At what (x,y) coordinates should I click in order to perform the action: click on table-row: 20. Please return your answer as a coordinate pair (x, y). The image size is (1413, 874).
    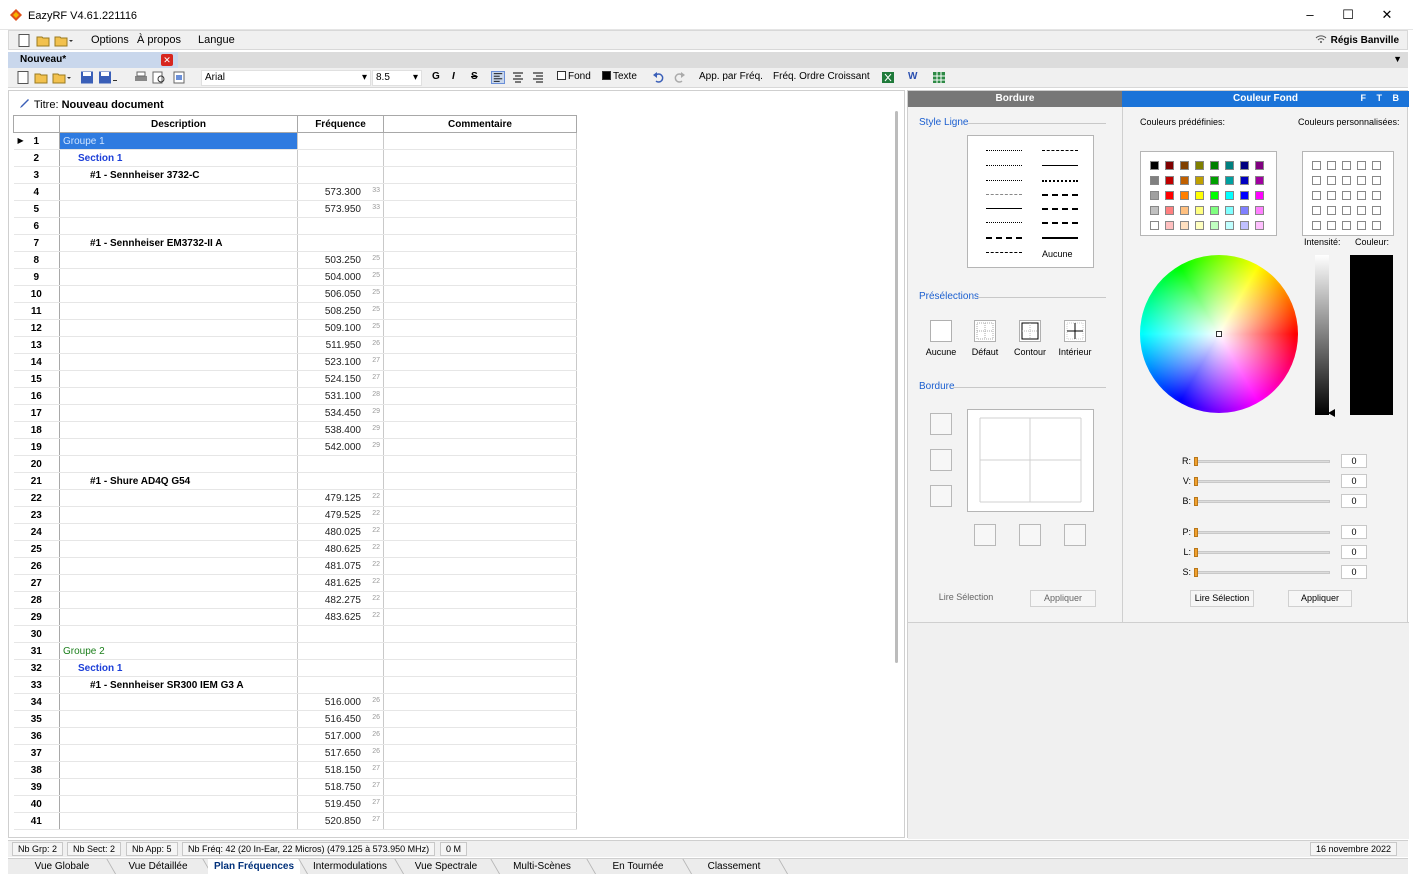
    Looking at the image, I should click on (295, 464).